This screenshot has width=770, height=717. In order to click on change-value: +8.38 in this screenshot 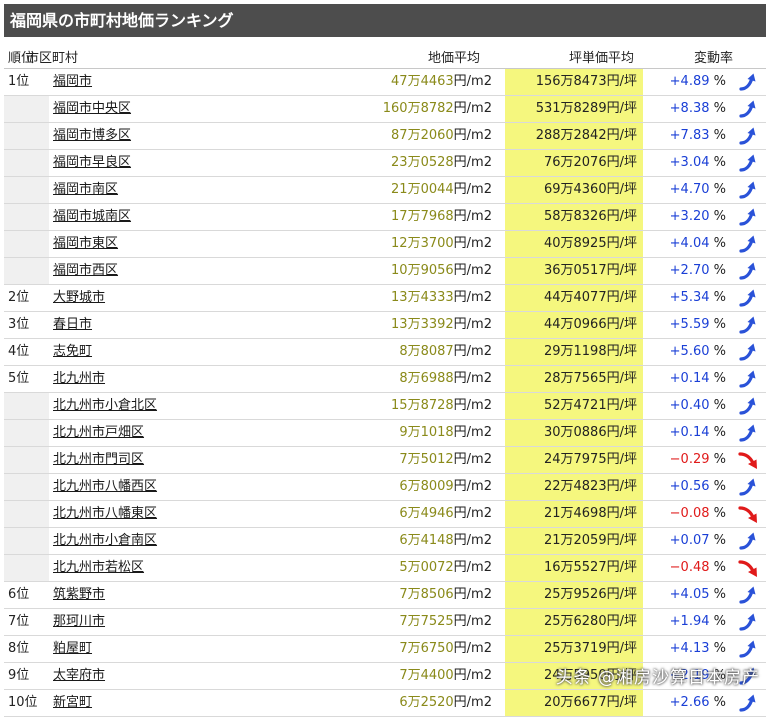, I will do `click(689, 108)`.